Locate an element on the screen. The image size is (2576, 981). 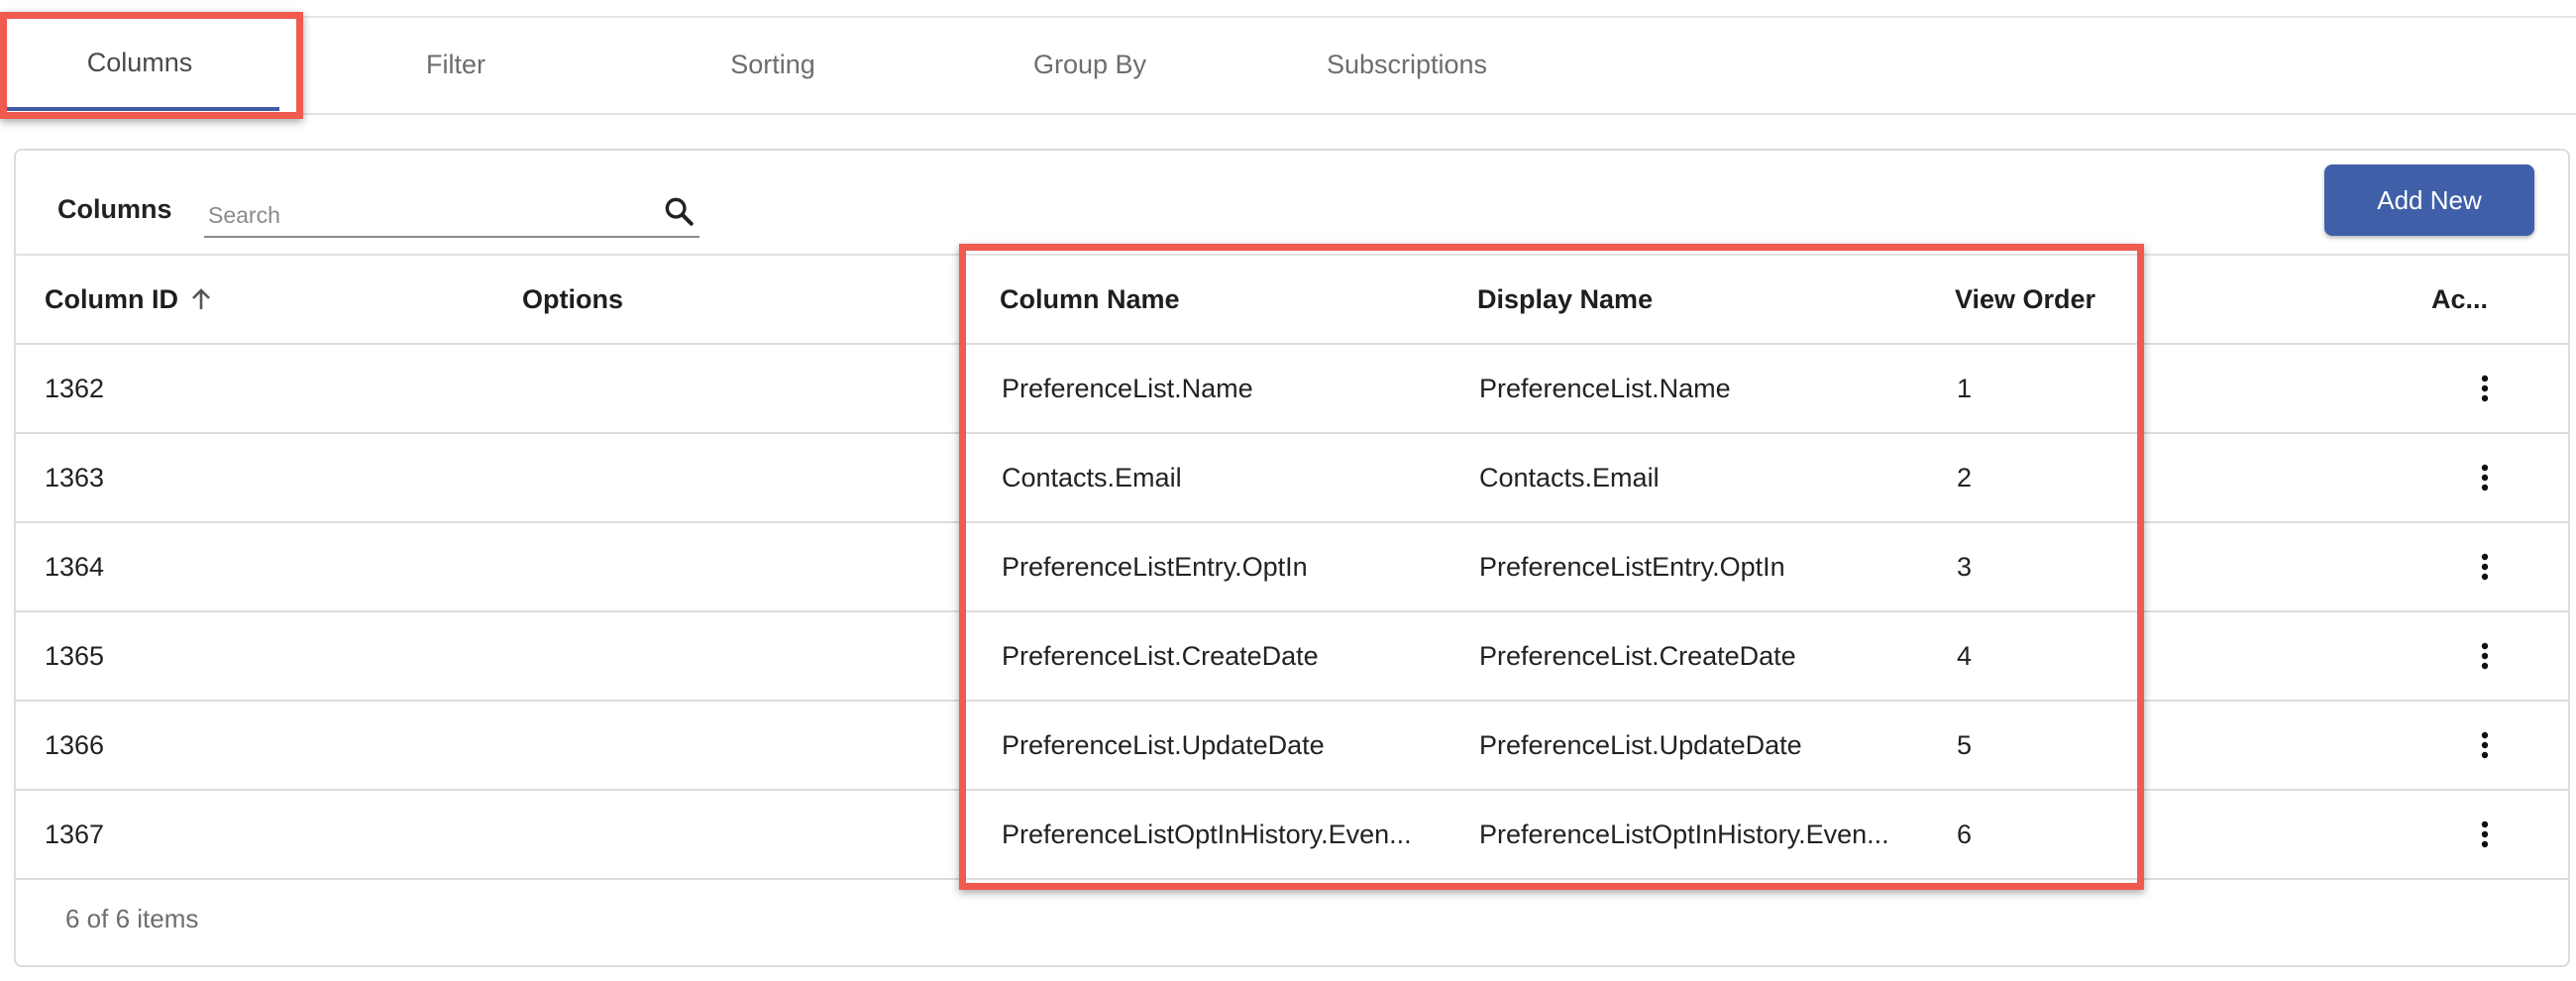
cell-column-id: 1365 is located at coordinates (75, 655).